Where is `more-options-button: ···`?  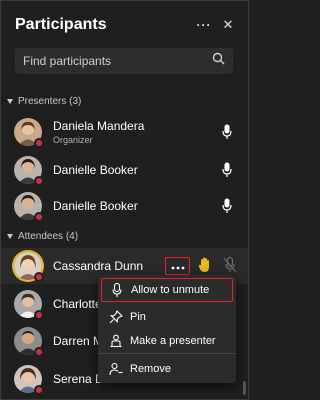
more-options-button: ··· is located at coordinates (204, 25).